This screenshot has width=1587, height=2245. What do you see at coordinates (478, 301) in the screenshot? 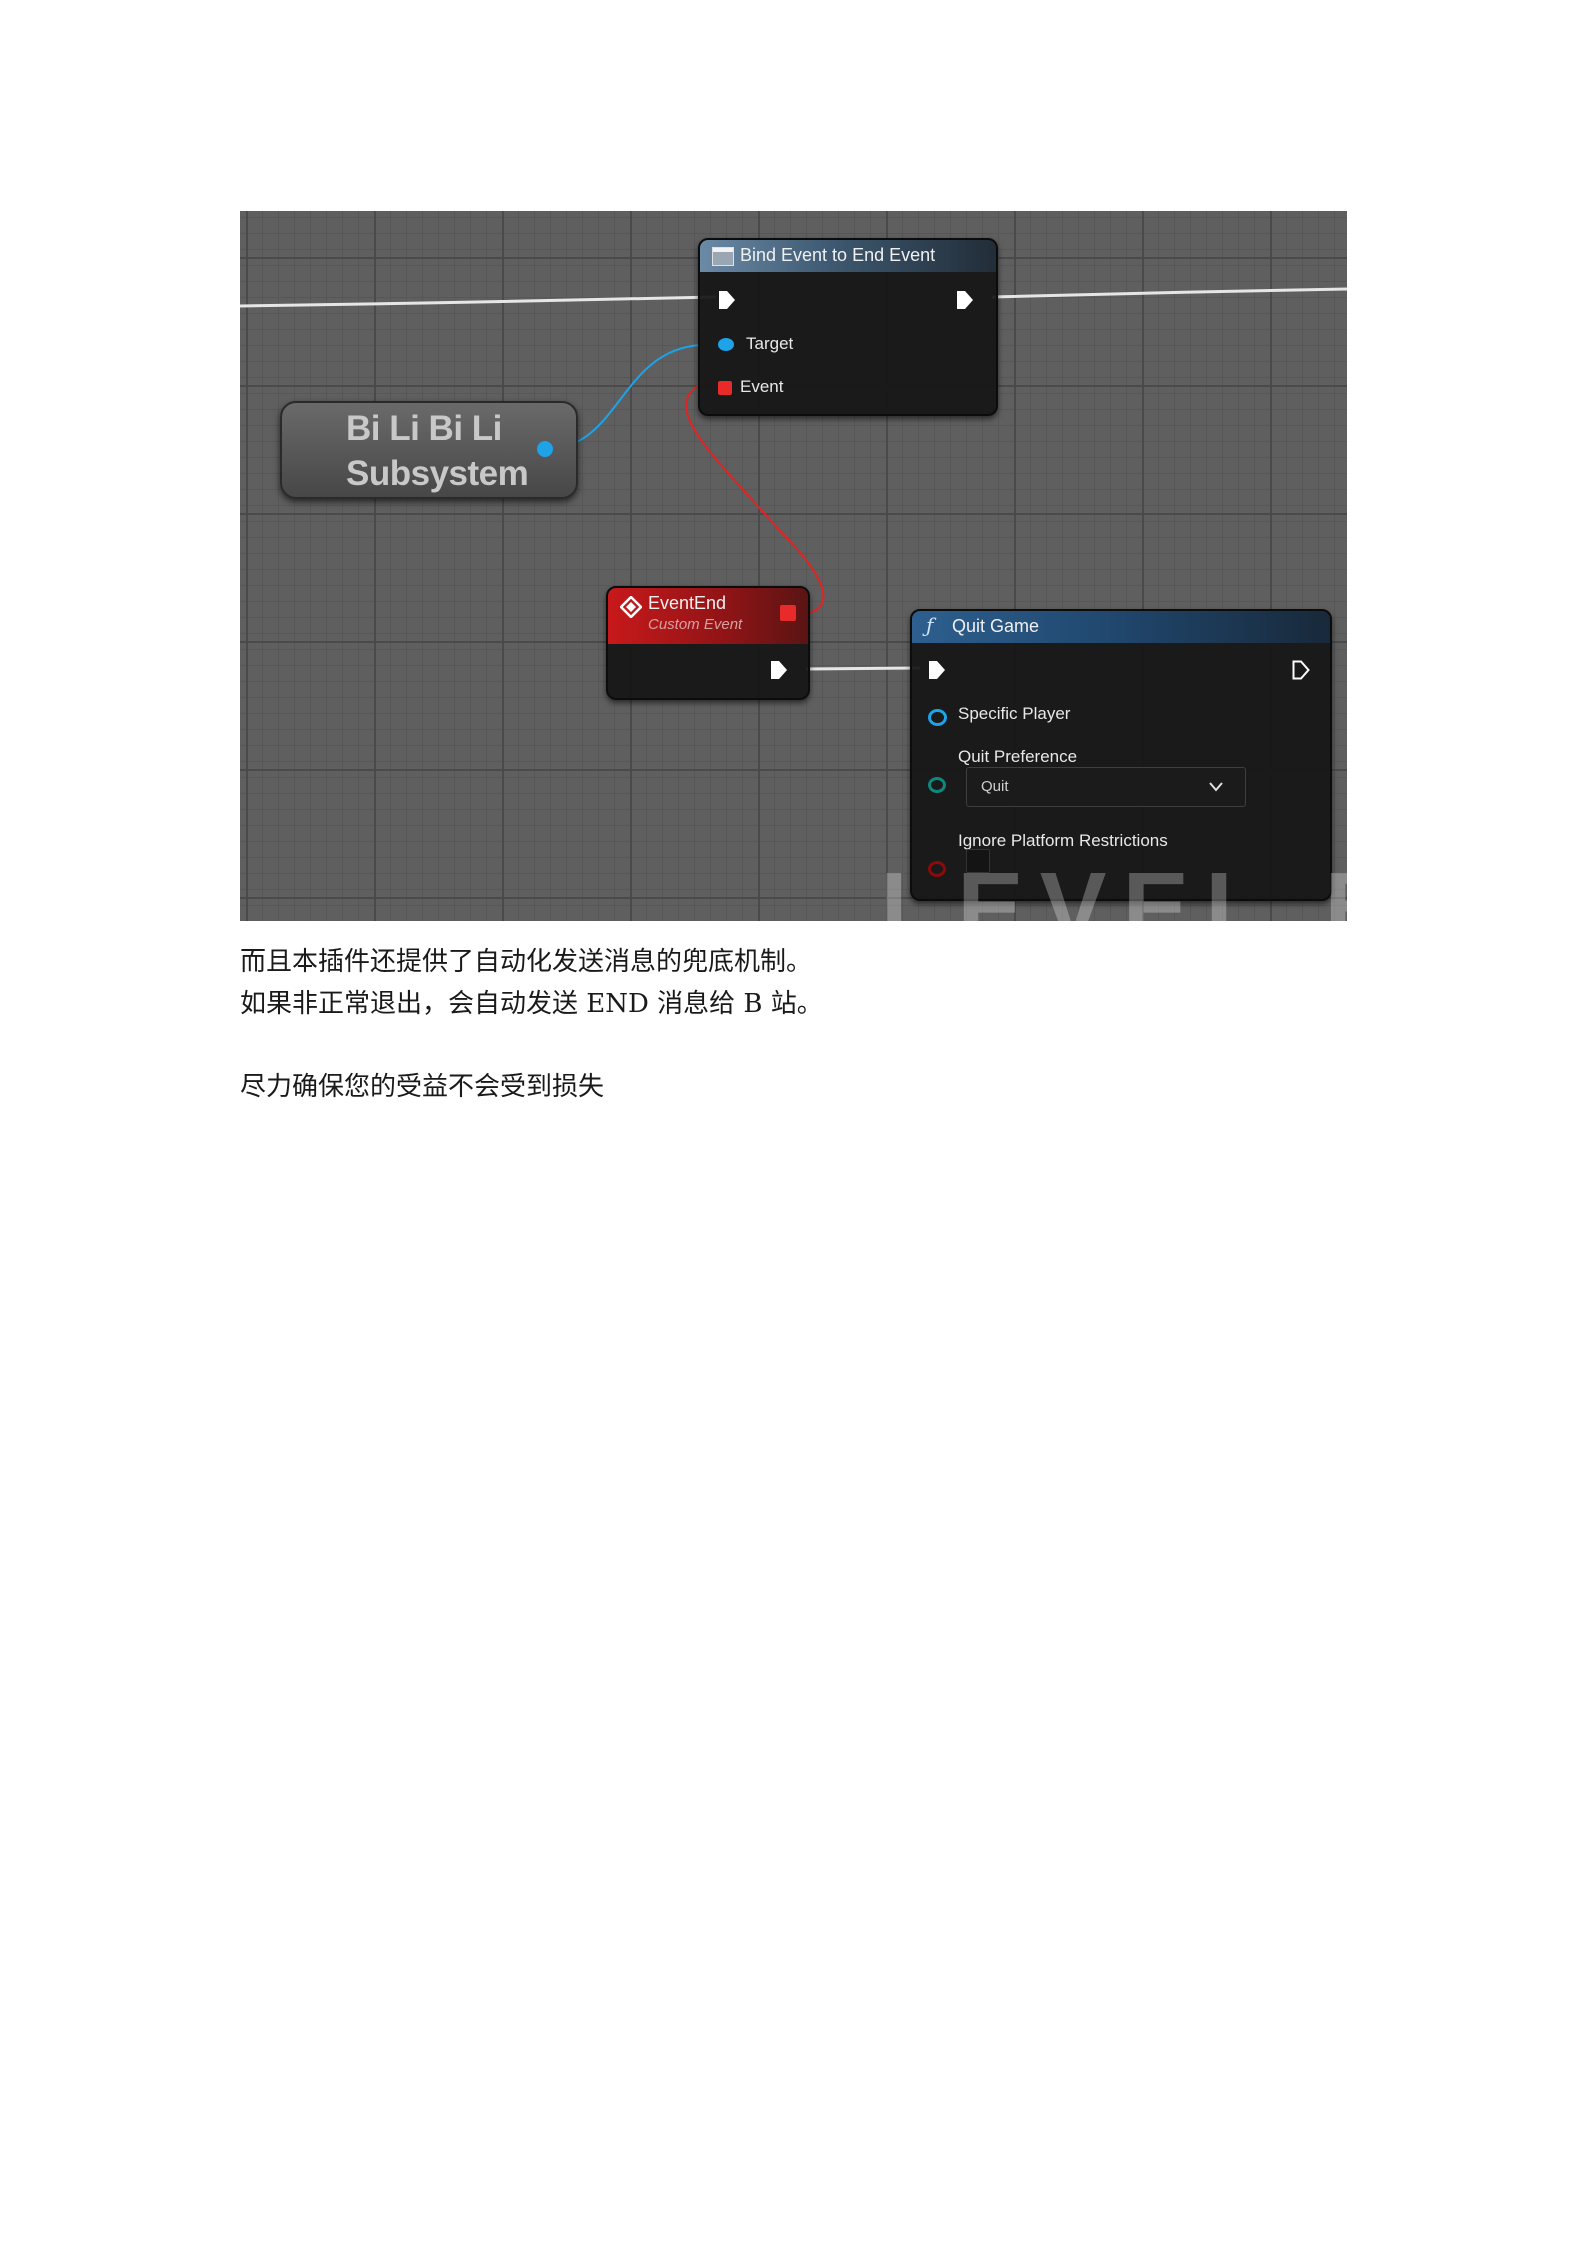
I see `exec-wire-in` at bounding box center [478, 301].